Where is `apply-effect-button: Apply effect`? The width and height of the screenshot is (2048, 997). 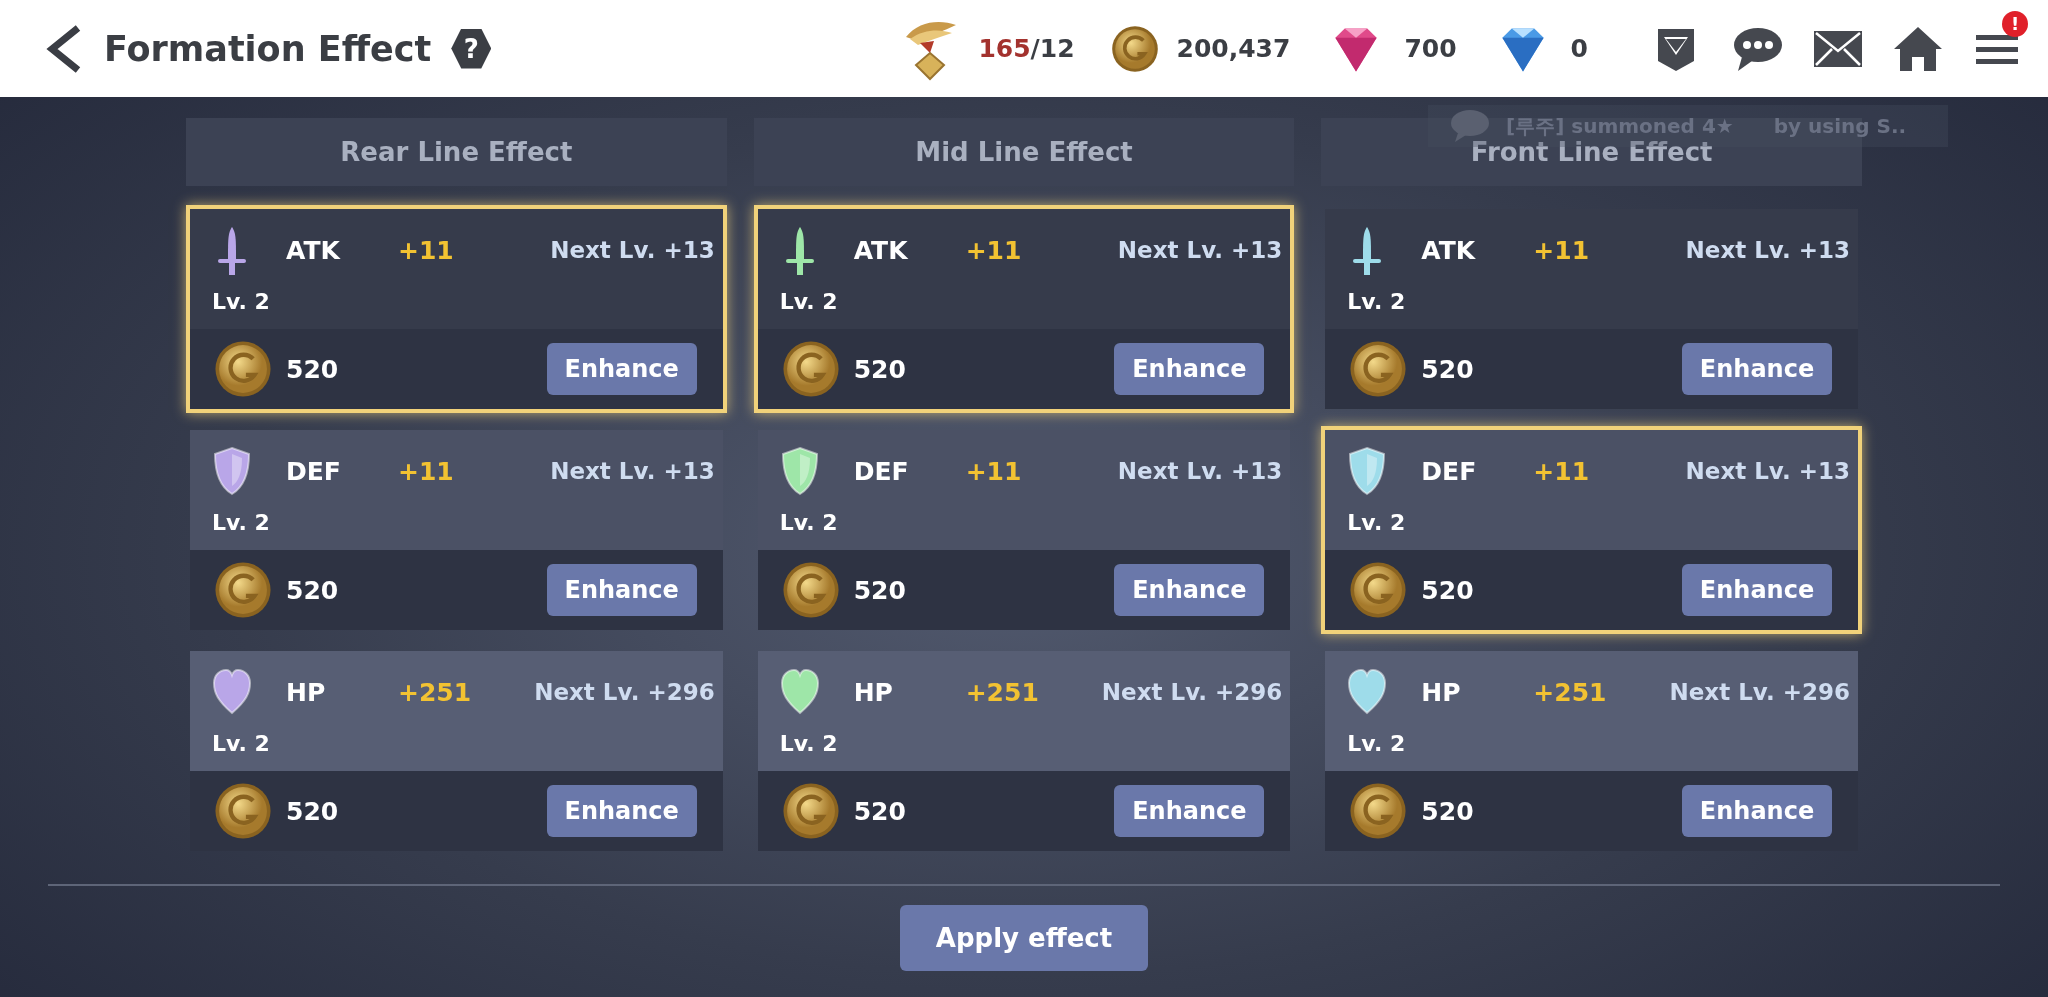
apply-effect-button: Apply effect is located at coordinates (1024, 938).